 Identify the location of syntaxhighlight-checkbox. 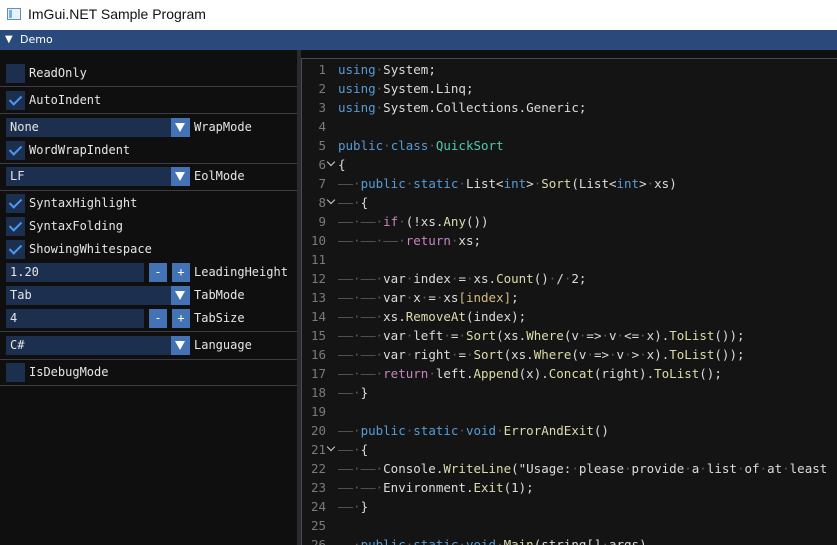
(15, 203).